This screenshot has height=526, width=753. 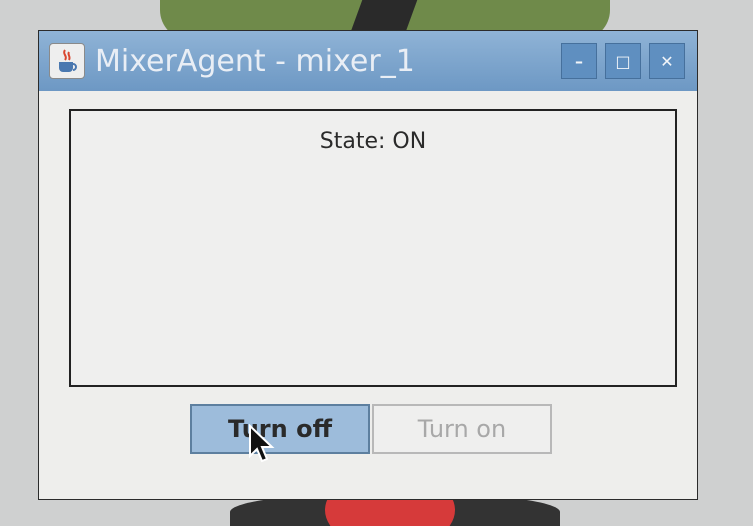 I want to click on turn-off-button: Turn off, so click(x=280, y=429).